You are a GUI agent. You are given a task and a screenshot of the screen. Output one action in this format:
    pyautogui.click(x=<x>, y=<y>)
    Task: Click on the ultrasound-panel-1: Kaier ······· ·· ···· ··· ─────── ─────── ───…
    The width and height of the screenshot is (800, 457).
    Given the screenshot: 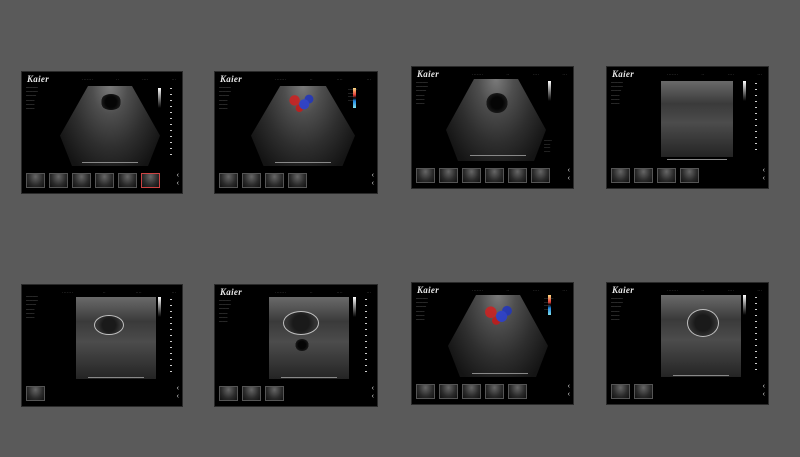 What is the action you would take?
    pyautogui.click(x=102, y=132)
    